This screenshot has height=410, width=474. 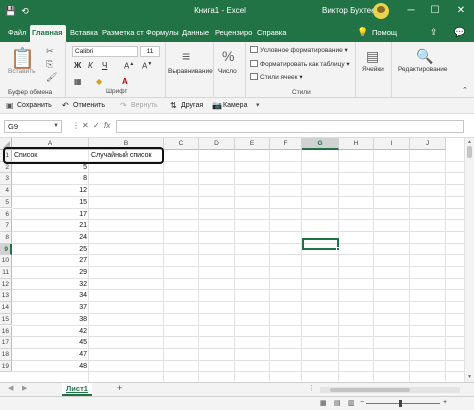 What do you see at coordinates (351, 403) in the screenshot?
I see `page-break-view-icon: ▥` at bounding box center [351, 403].